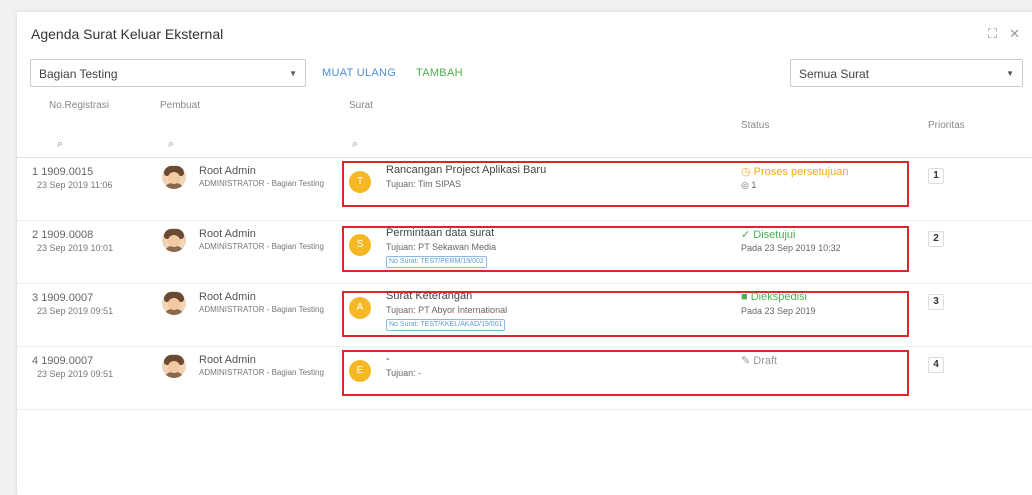  What do you see at coordinates (35, 172) in the screenshot?
I see `row-index: 1` at bounding box center [35, 172].